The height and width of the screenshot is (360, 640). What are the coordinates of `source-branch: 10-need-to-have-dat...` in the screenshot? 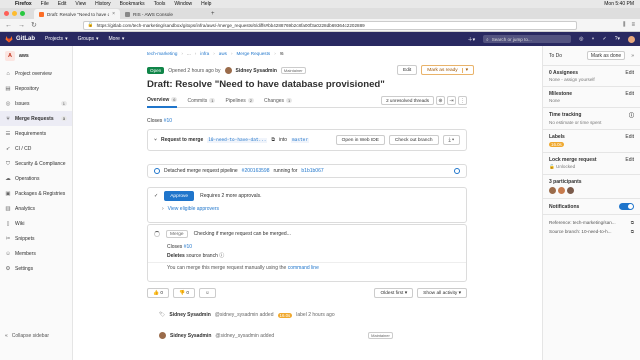 It's located at (237, 140).